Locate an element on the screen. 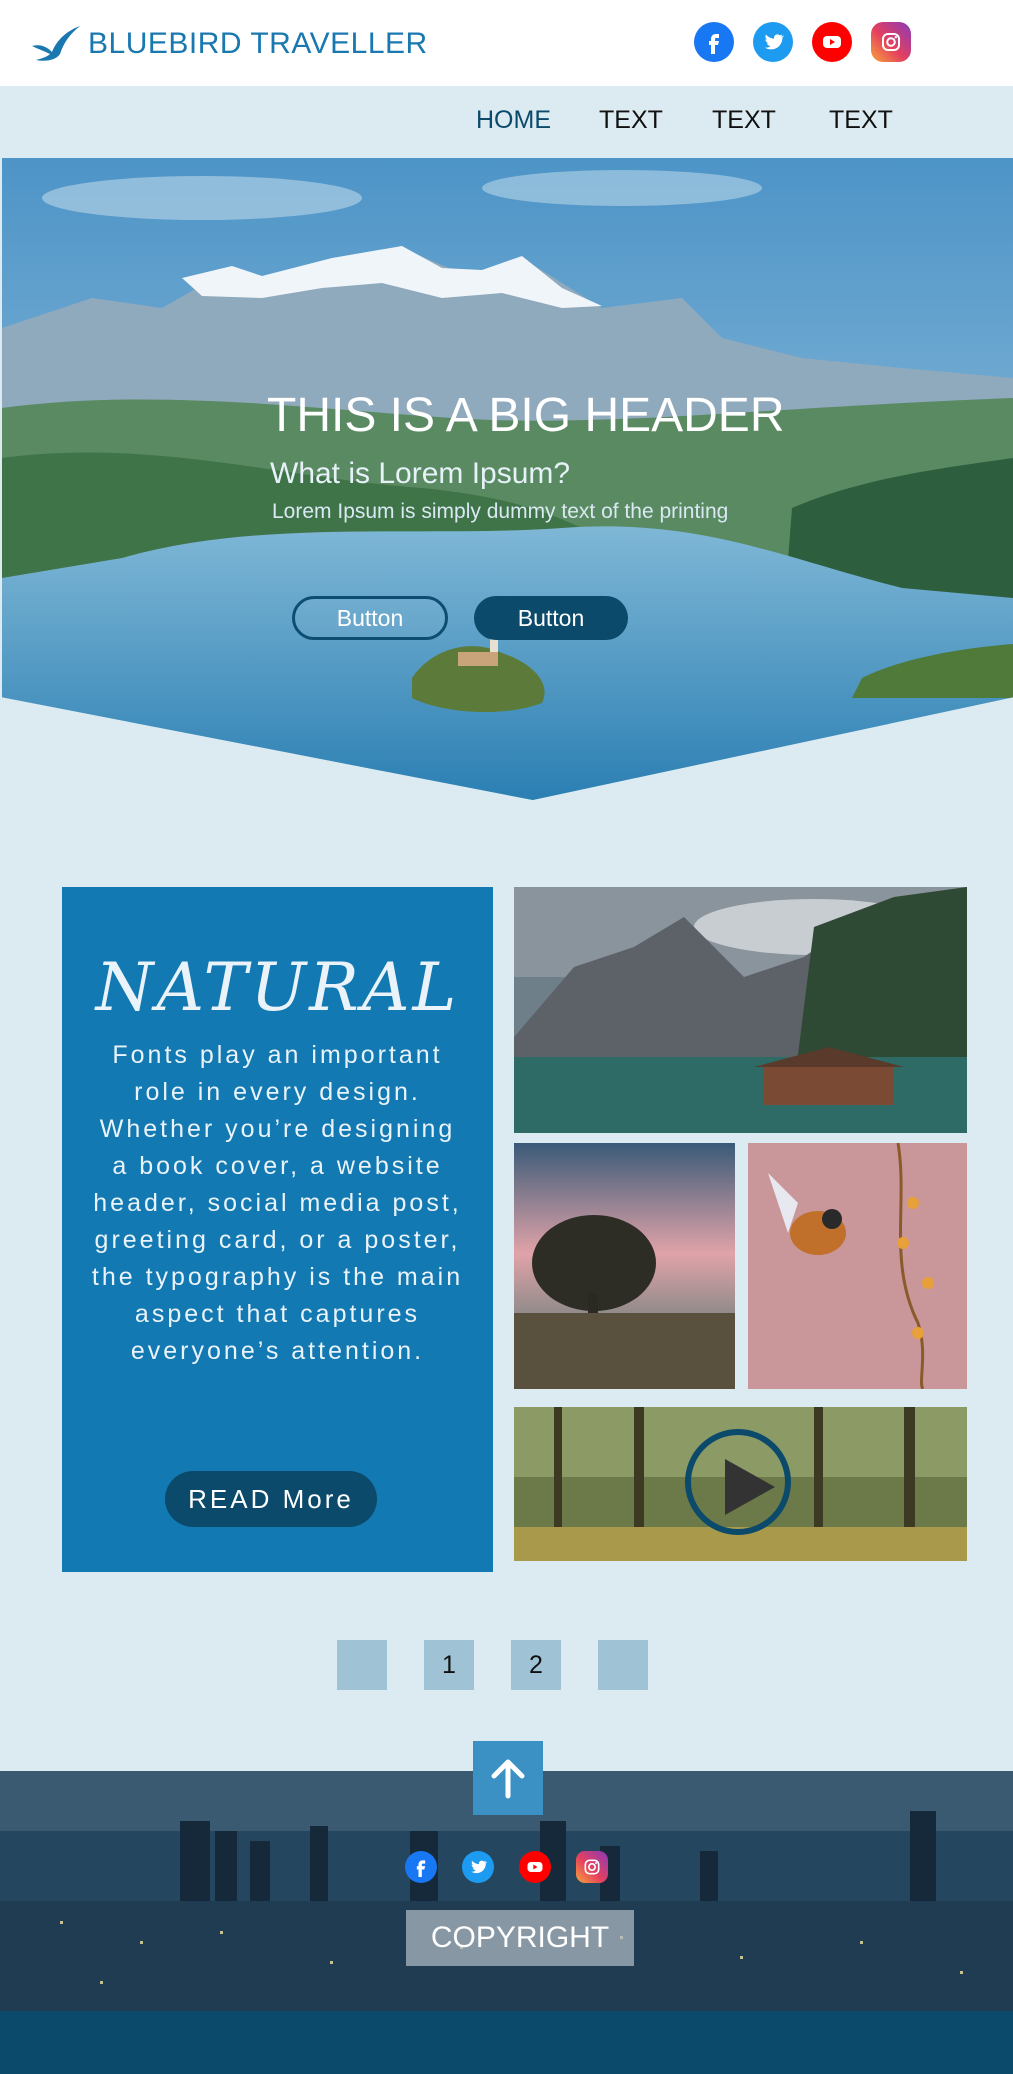 This screenshot has width=1013, height=2074. pagination-prev is located at coordinates (362, 1665).